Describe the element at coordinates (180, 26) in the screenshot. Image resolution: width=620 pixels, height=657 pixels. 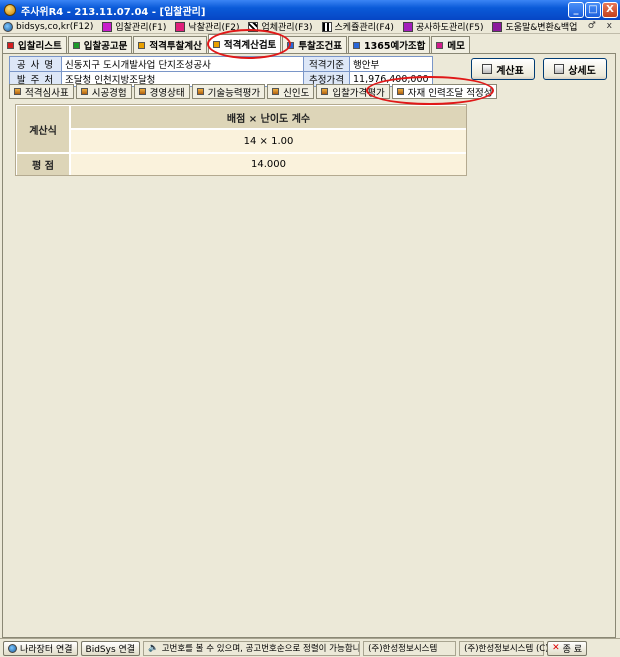
I see `award-icon` at that location.